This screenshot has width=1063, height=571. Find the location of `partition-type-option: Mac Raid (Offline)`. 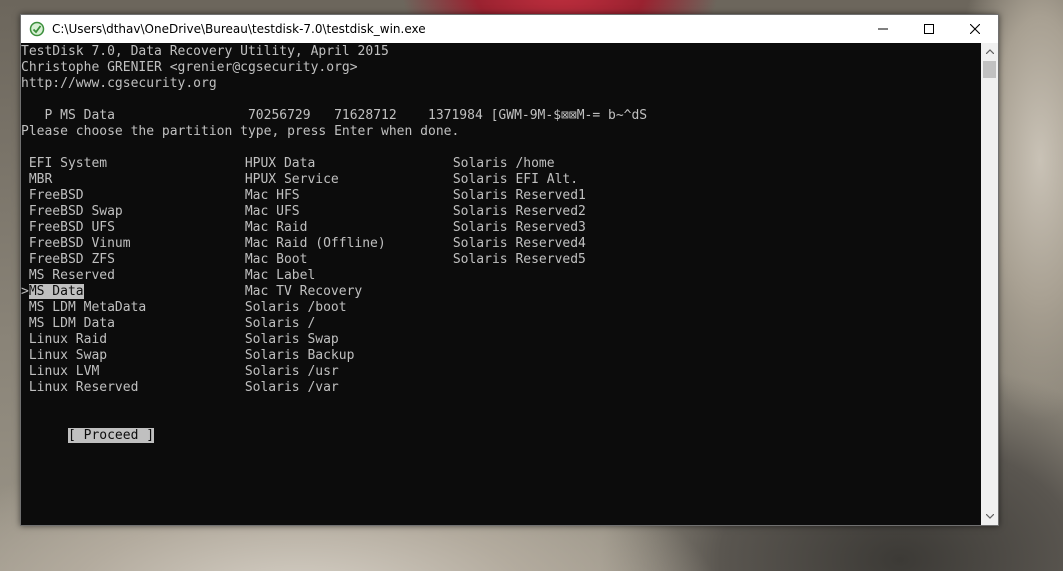

partition-type-option: Mac Raid (Offline) is located at coordinates (311, 244).